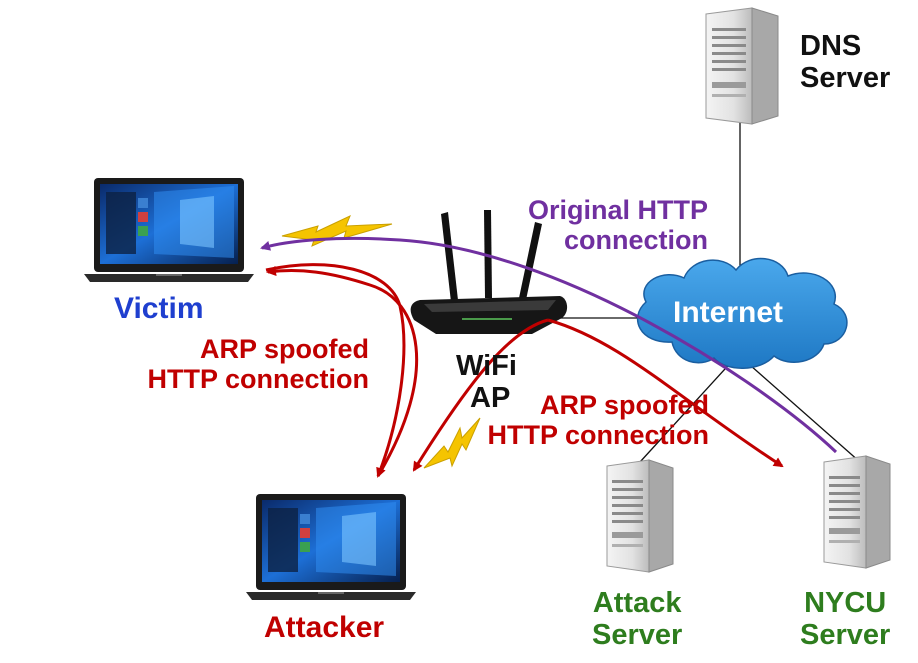 Image resolution: width=918 pixels, height=663 pixels. I want to click on nycu-server-label-line2: Server, so click(845, 635).